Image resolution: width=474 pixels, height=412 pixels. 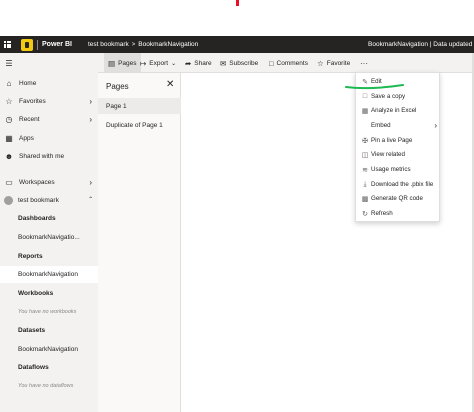 What do you see at coordinates (365, 141) in the screenshot?
I see `pin-icon: ✠` at bounding box center [365, 141].